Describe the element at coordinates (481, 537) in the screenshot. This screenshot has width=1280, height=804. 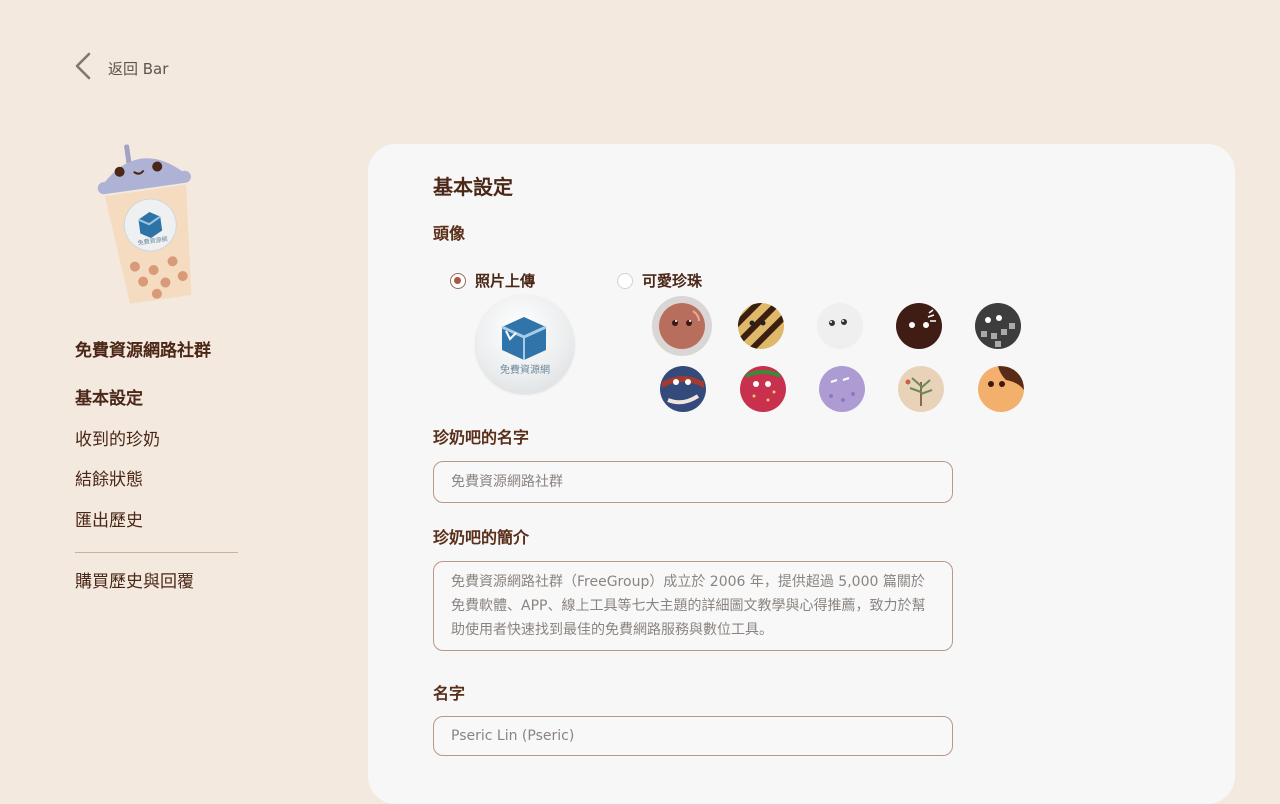
I see `bar-intro-label: 珍奶吧的簡介` at that location.